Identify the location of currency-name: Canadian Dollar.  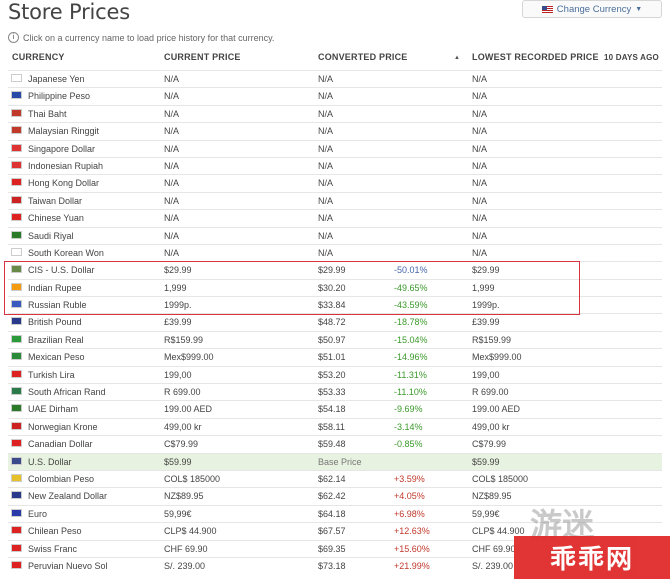
(60, 444).